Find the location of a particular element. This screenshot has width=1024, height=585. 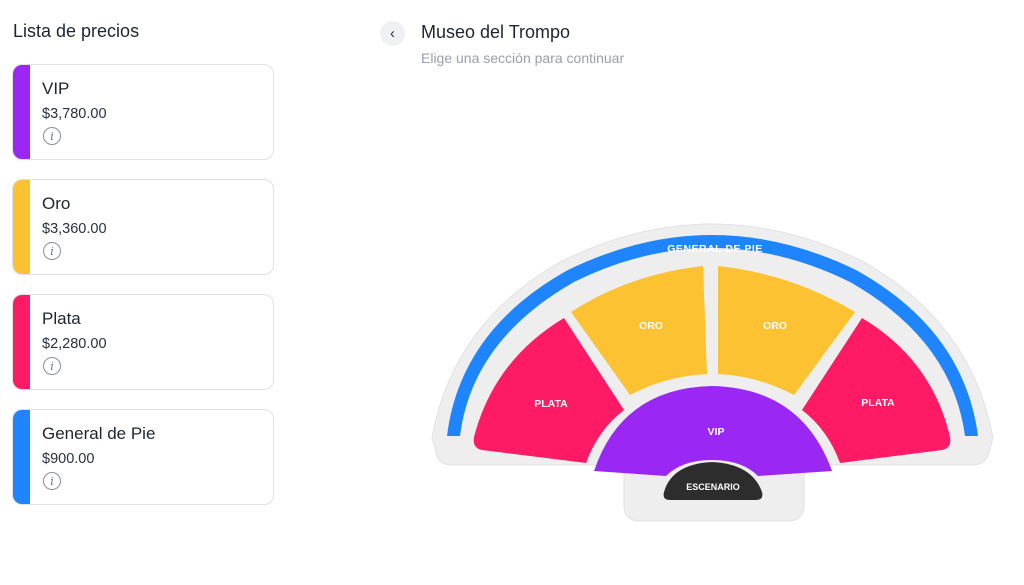

label-stage: ESCENARIO is located at coordinates (713, 487).